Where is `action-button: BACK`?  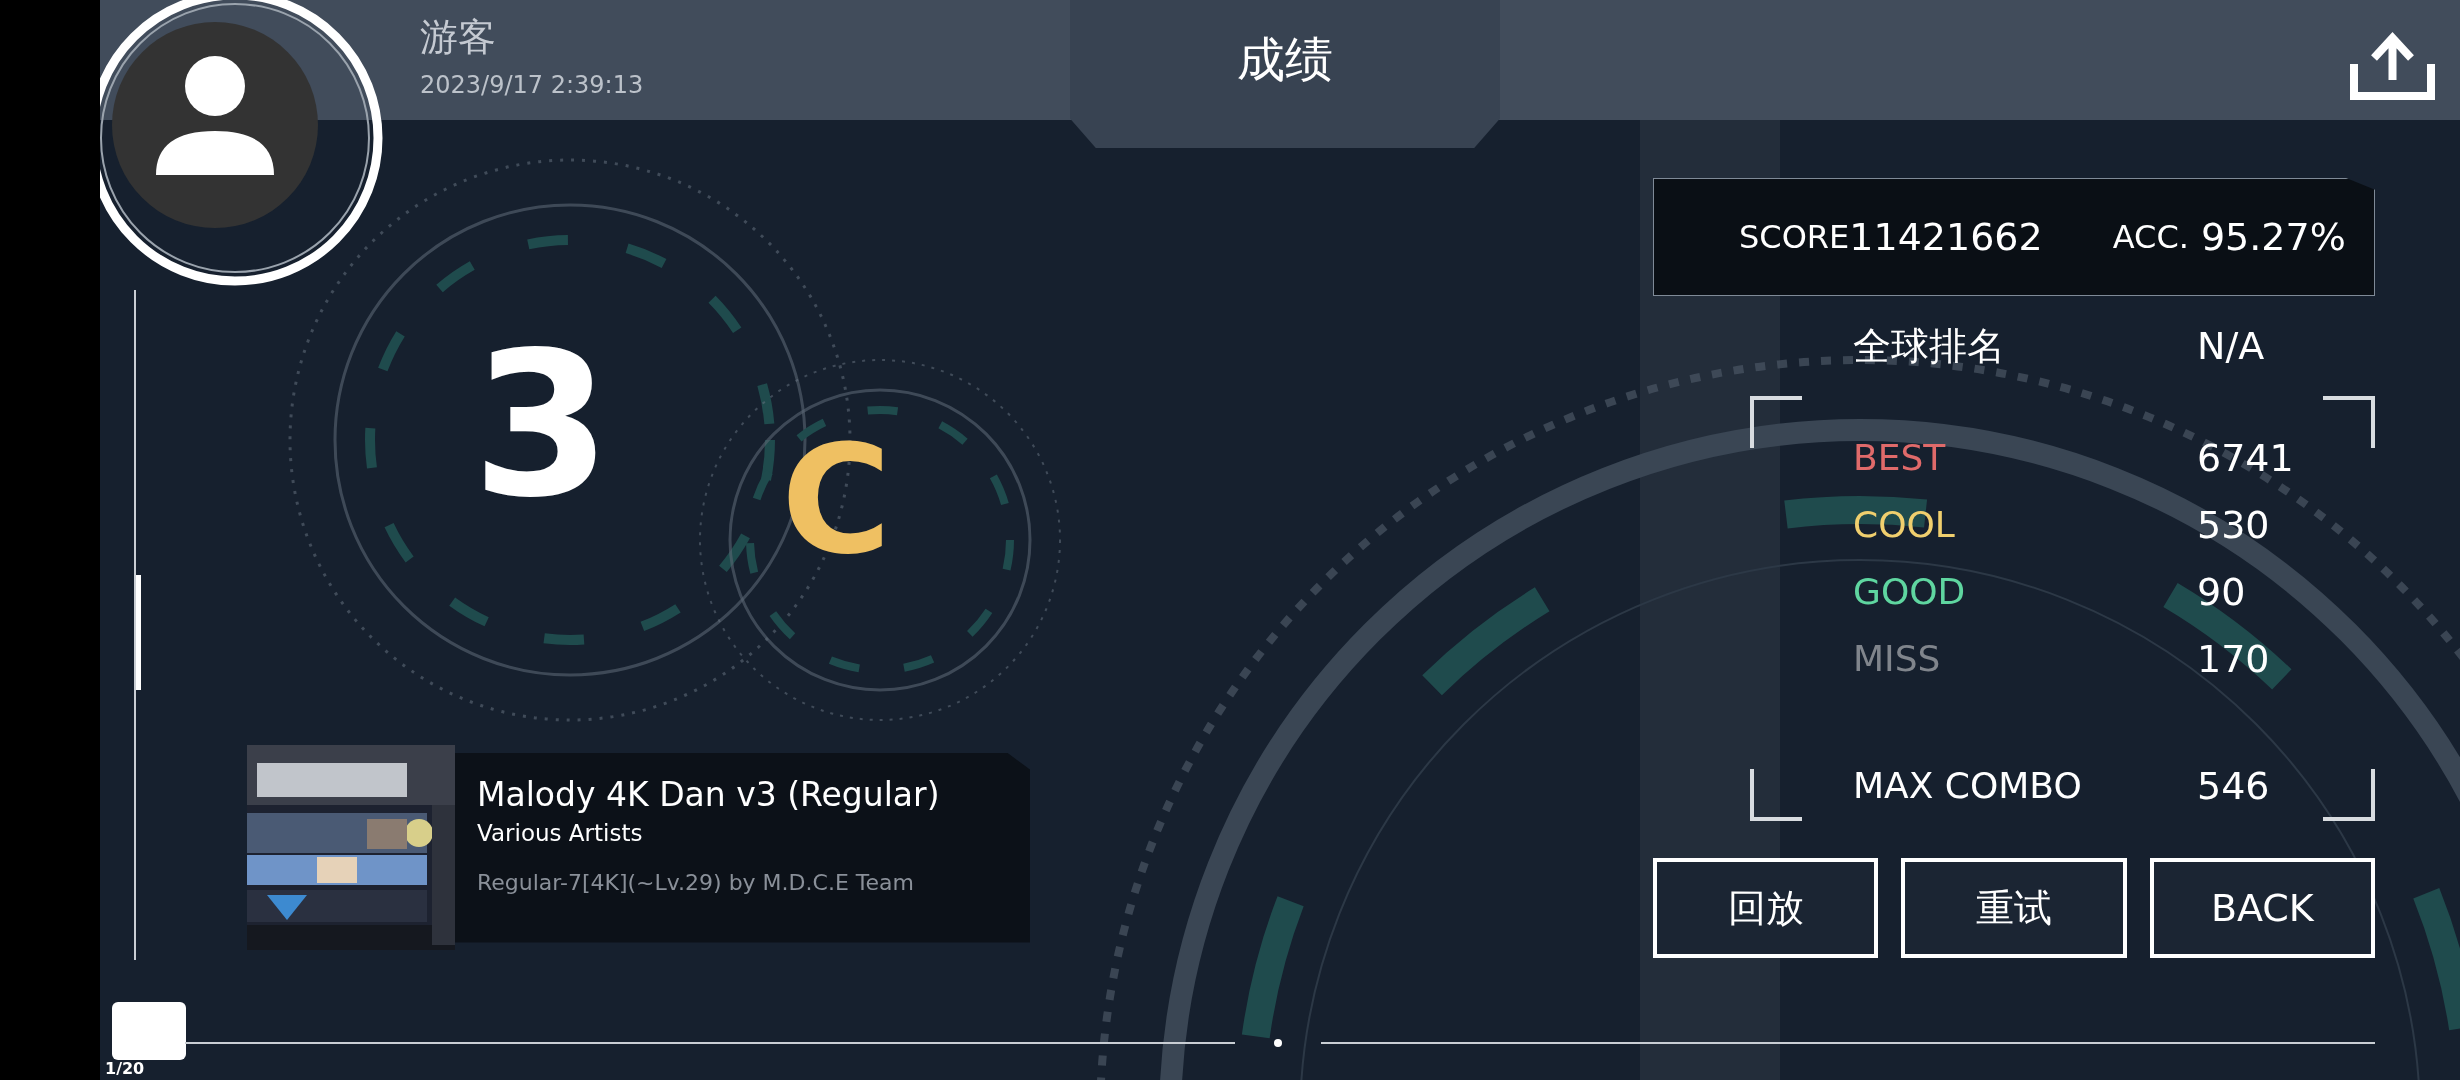
action-button: BACK is located at coordinates (2262, 908).